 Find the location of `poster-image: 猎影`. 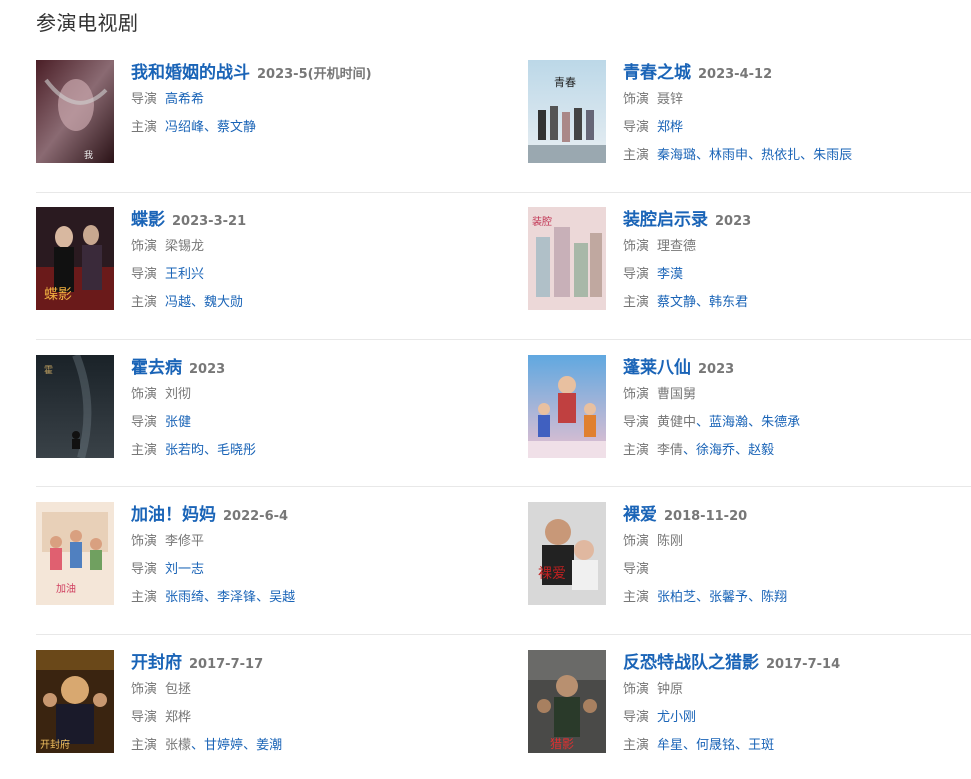

poster-image: 猎影 is located at coordinates (567, 701).